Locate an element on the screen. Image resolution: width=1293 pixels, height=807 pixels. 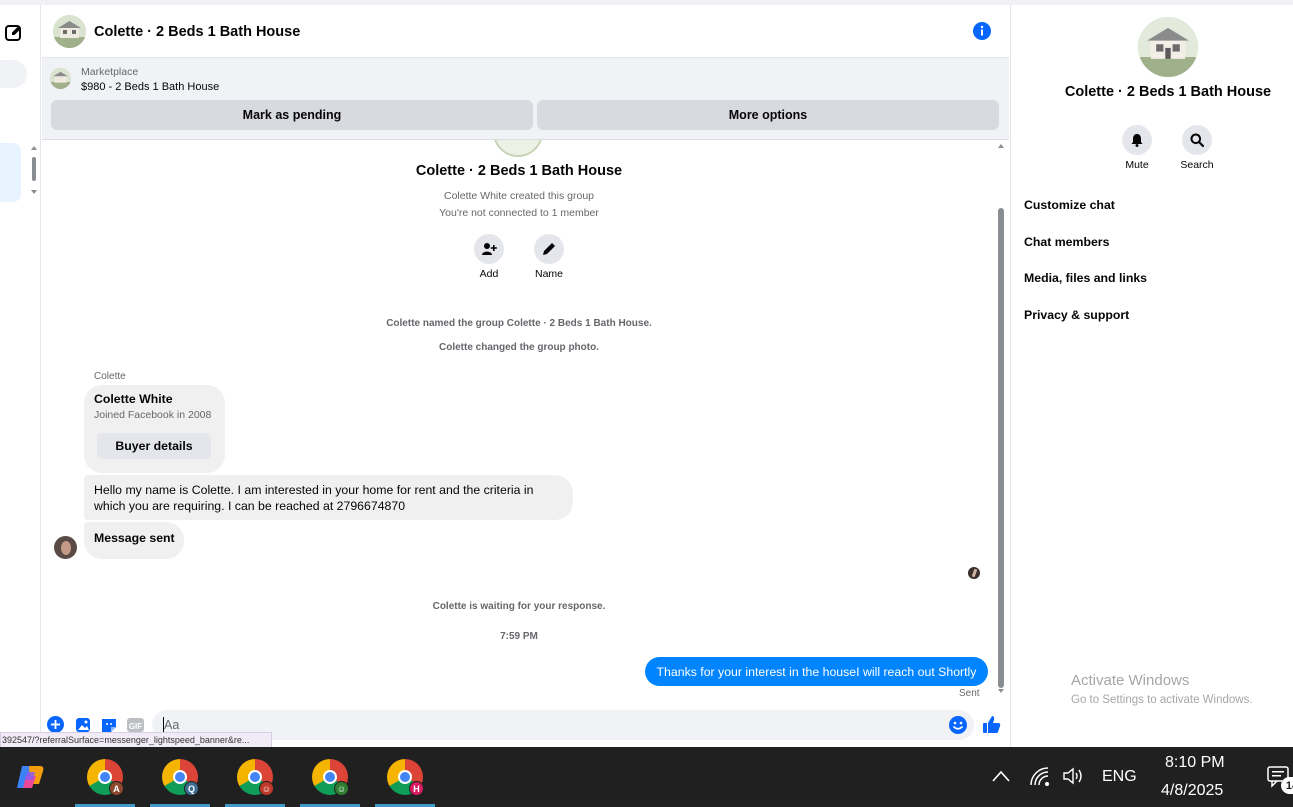
waiting-status: Colette is waiting for your response. is located at coordinates (519, 606).